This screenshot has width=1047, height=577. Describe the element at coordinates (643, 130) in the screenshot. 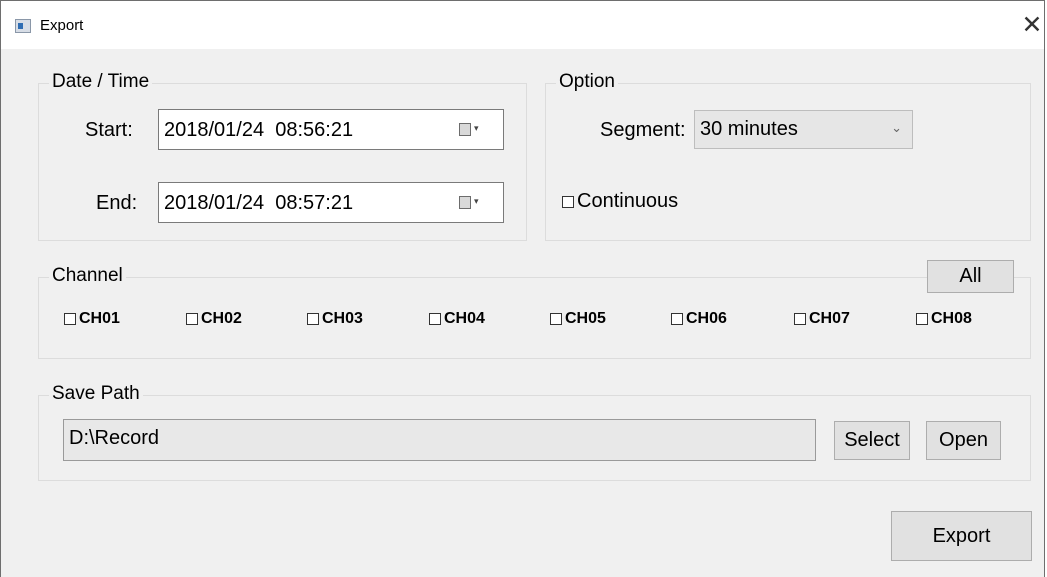

I see `segment-label: Segment:` at that location.